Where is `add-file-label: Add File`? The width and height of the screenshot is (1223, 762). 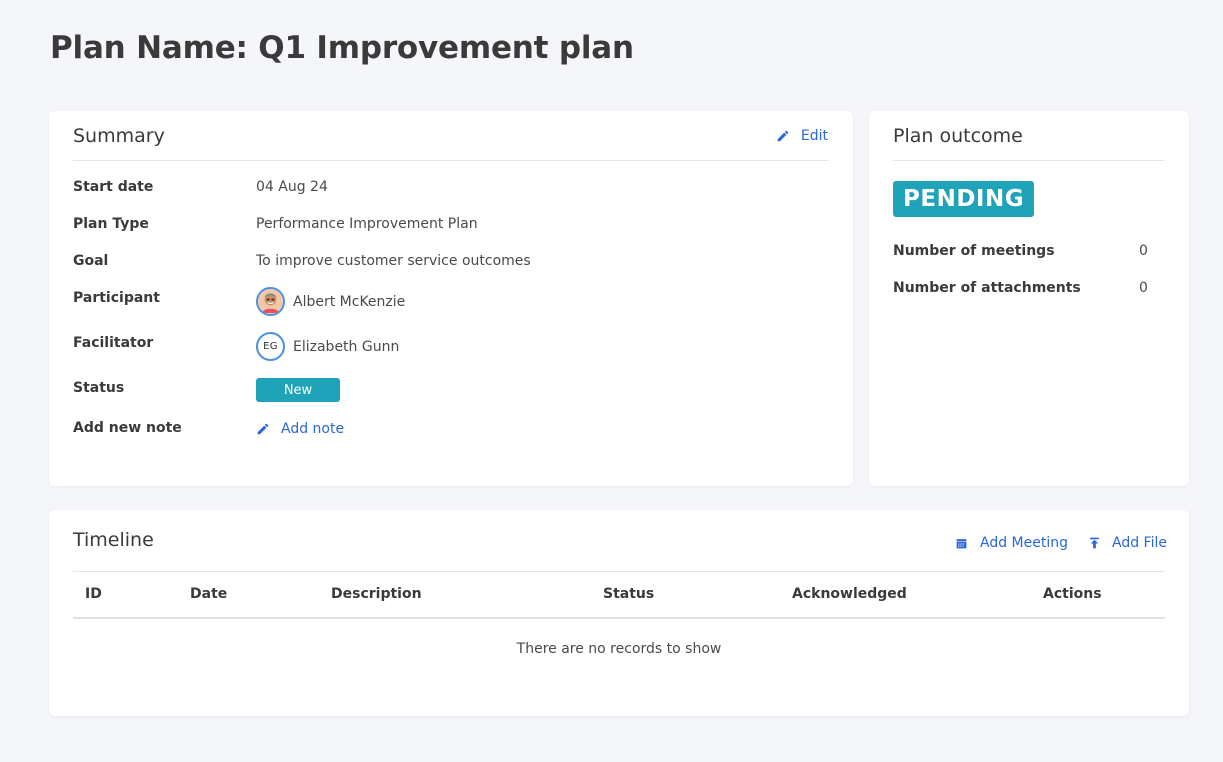 add-file-label: Add File is located at coordinates (1139, 543).